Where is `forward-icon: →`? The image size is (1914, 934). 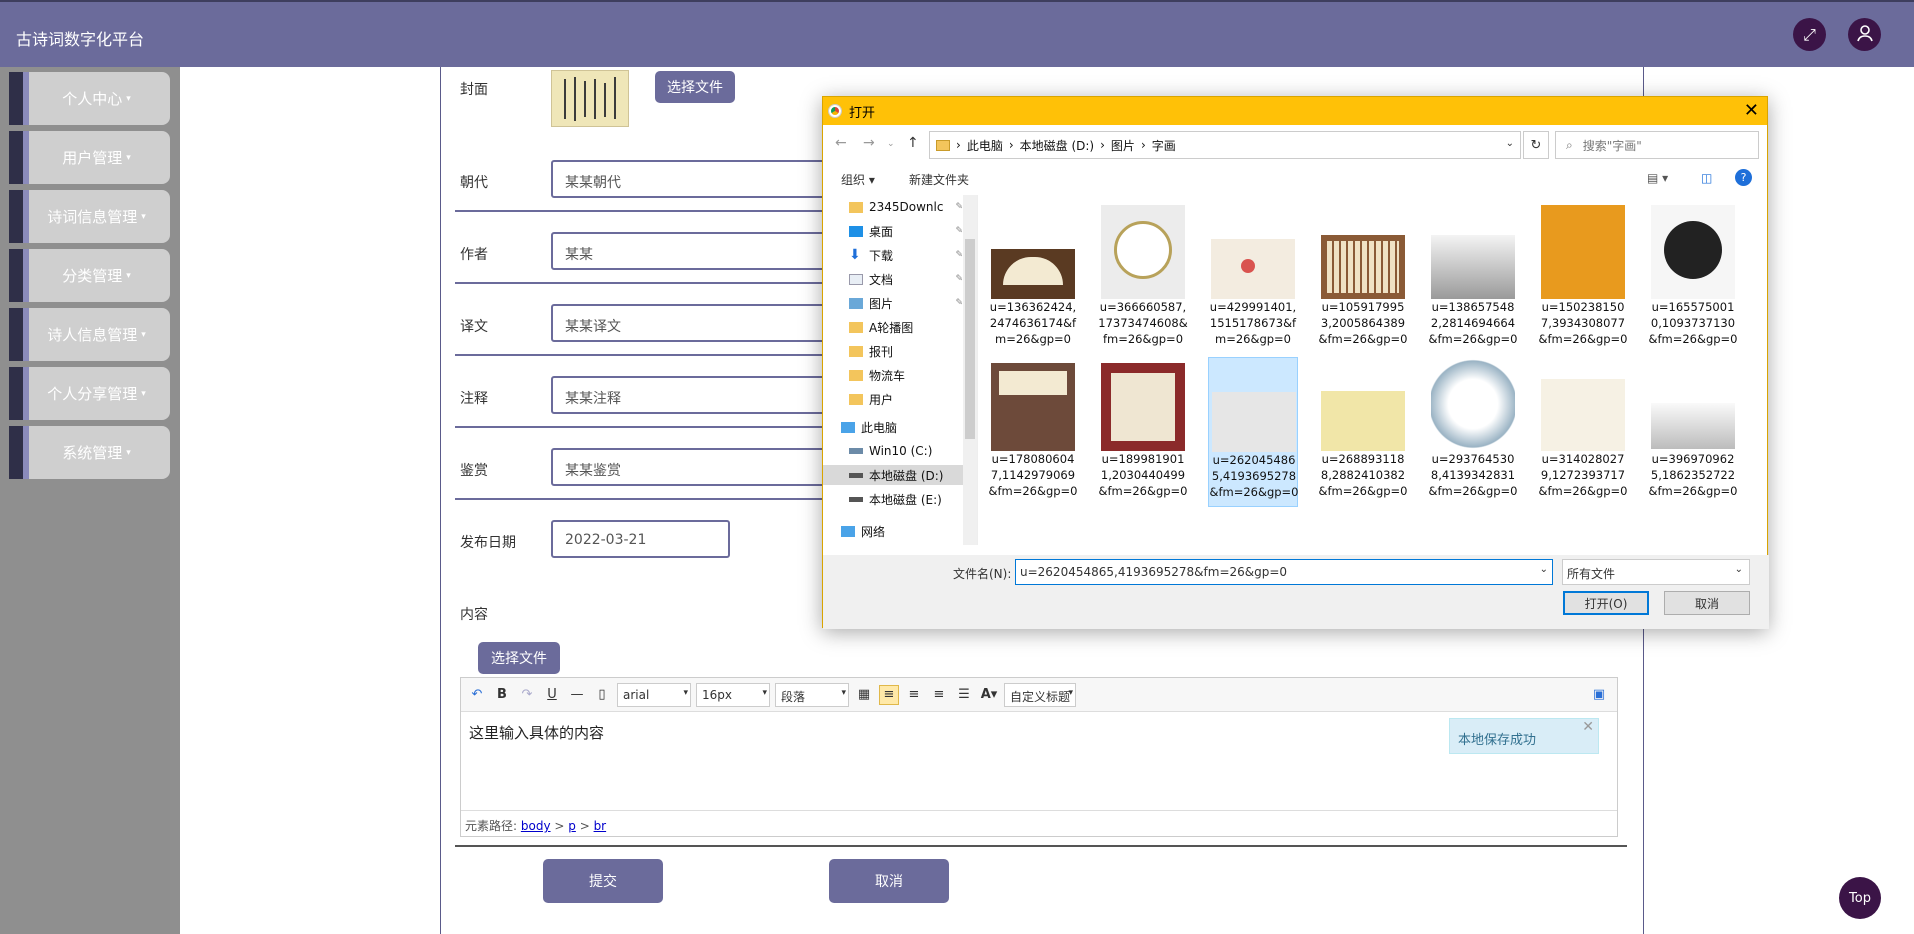 forward-icon: → is located at coordinates (869, 143).